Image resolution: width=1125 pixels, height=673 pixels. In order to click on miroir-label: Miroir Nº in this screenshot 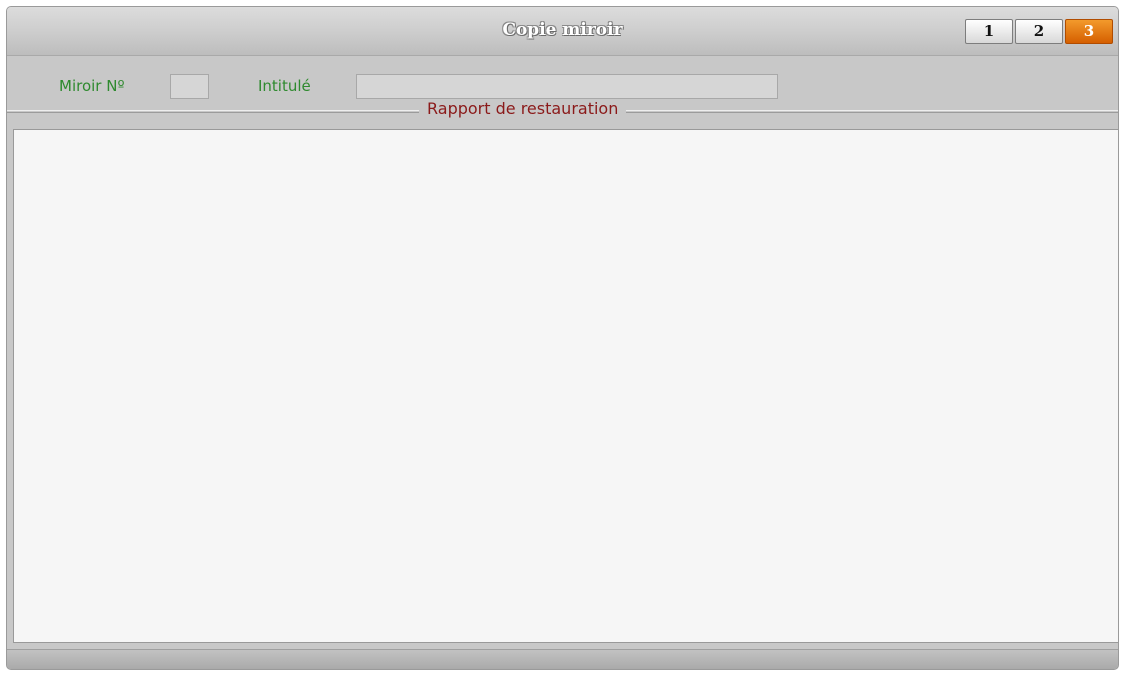, I will do `click(92, 86)`.